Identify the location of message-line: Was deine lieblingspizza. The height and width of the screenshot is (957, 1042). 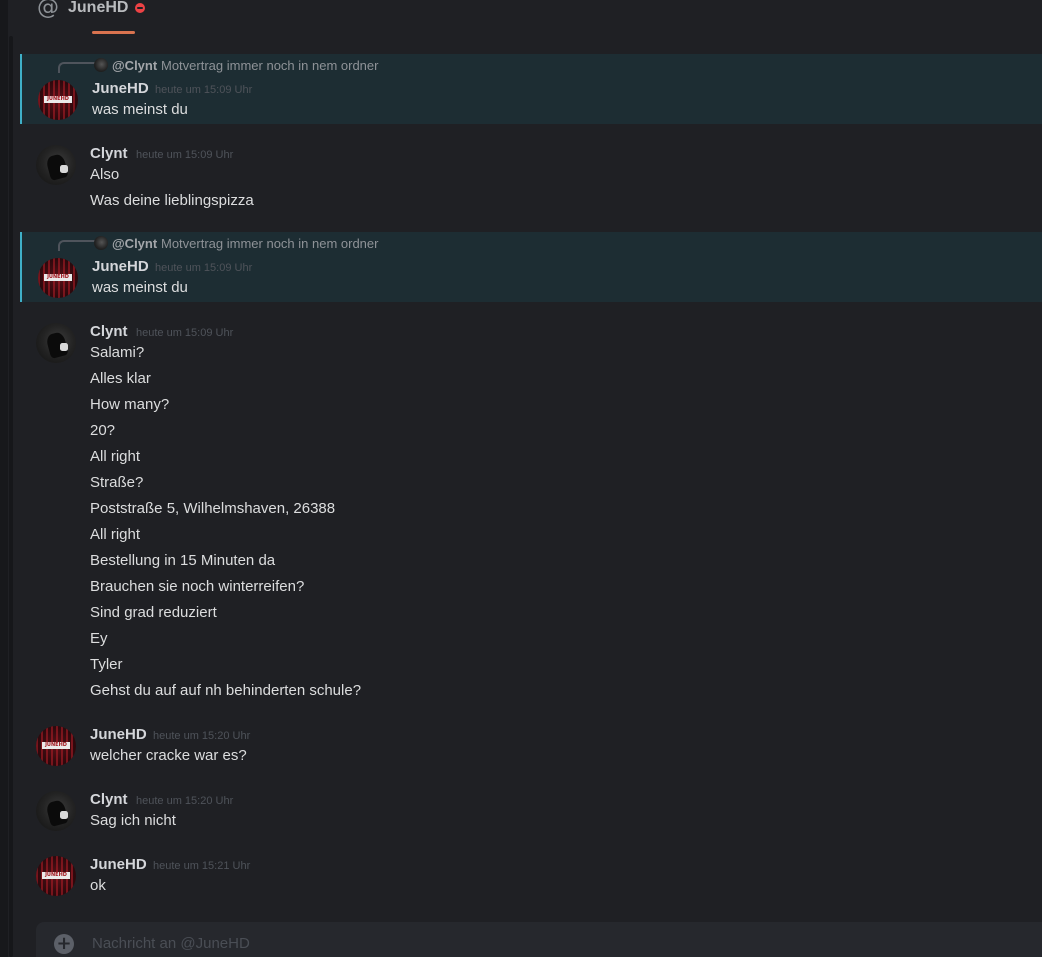
(172, 200).